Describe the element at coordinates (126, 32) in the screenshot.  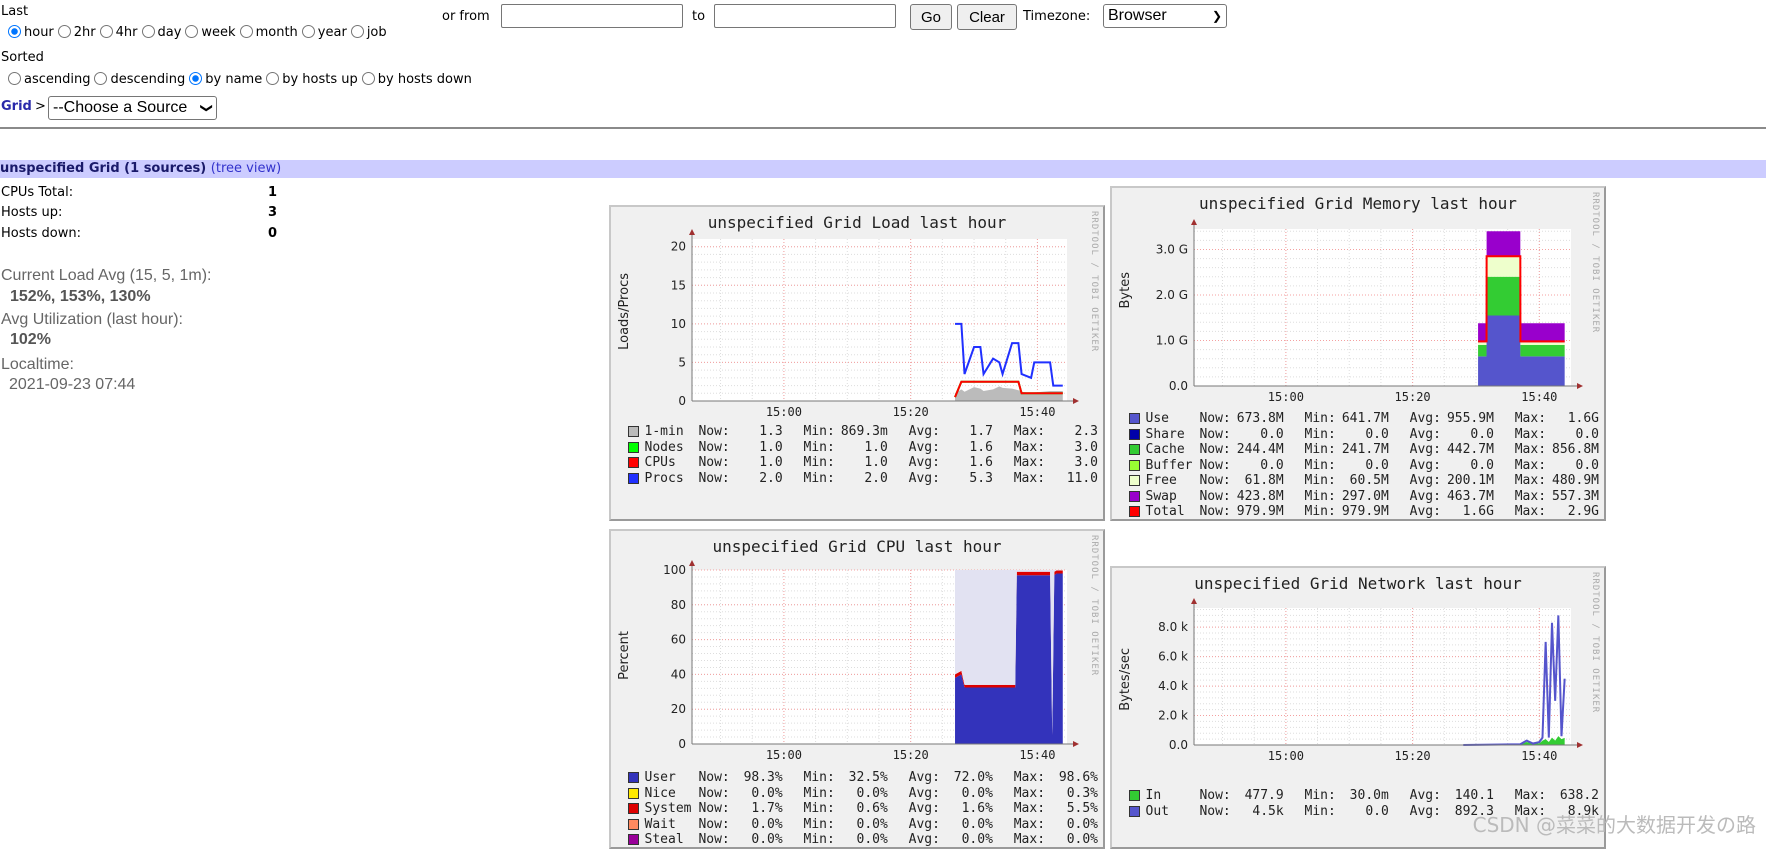
I see `radio-label: 4hr` at that location.